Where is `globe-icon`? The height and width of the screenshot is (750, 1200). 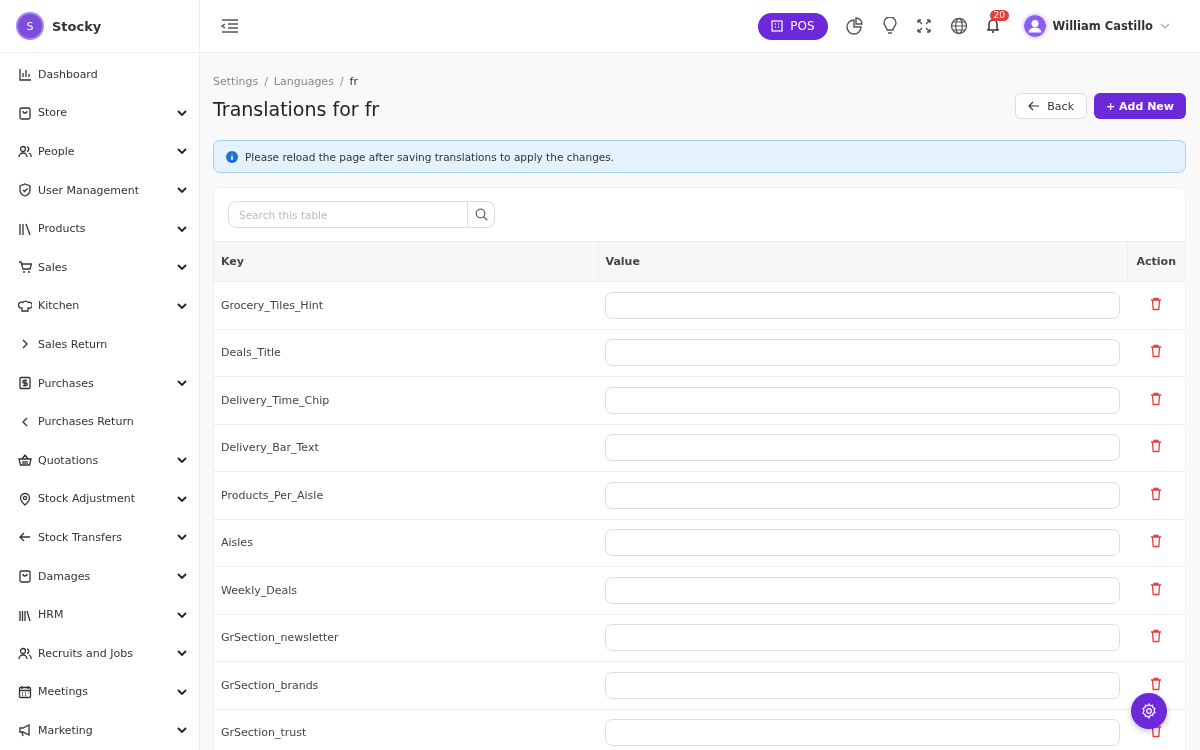 globe-icon is located at coordinates (958, 26).